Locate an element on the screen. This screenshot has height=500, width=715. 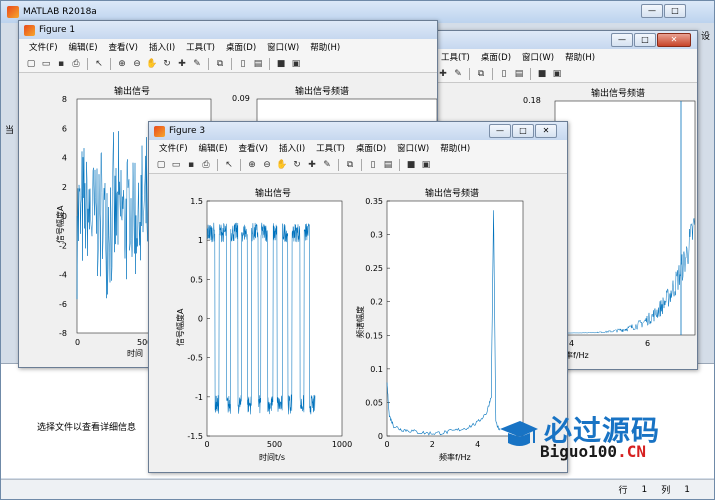
fig3-left-xtick: 1000 is located at coordinates (342, 444).